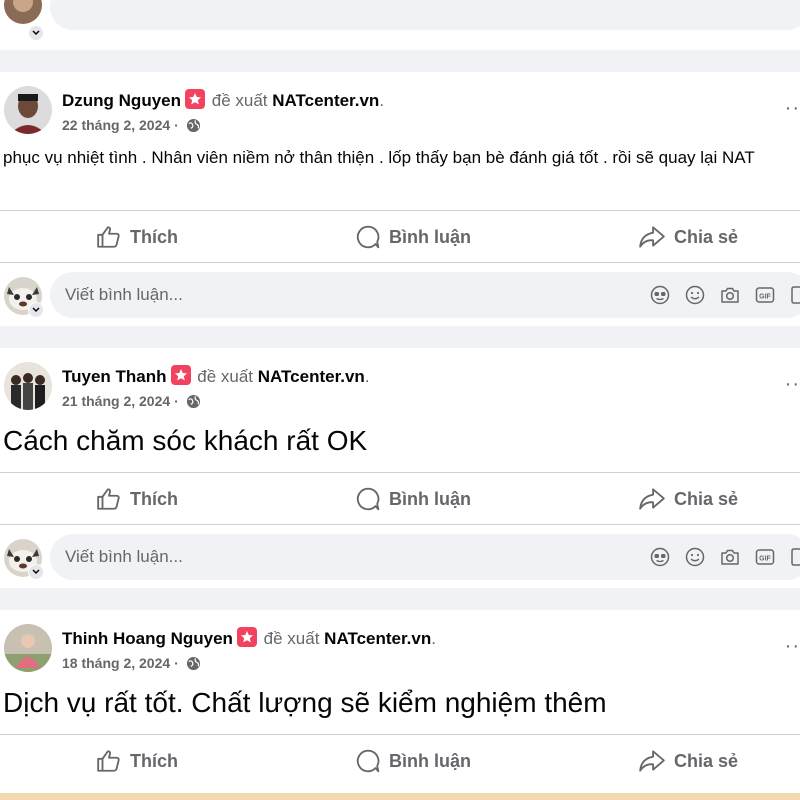 The height and width of the screenshot is (800, 800). Describe the element at coordinates (121, 100) in the screenshot. I see `author-name: Dzung Nguyen` at that location.